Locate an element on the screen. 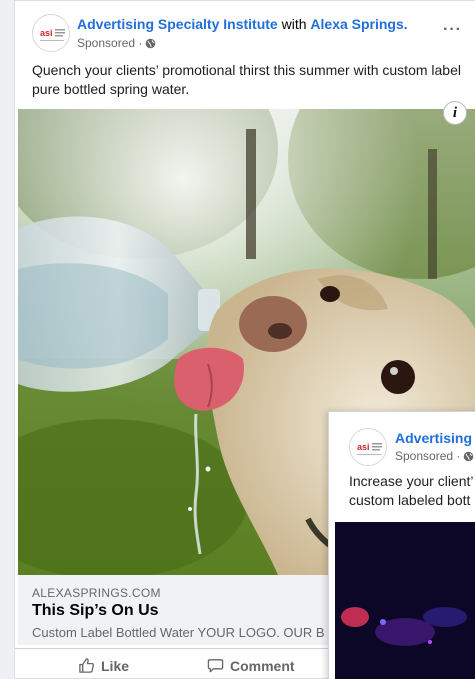  second-sponsored-text: Sponsored · is located at coordinates (427, 456).